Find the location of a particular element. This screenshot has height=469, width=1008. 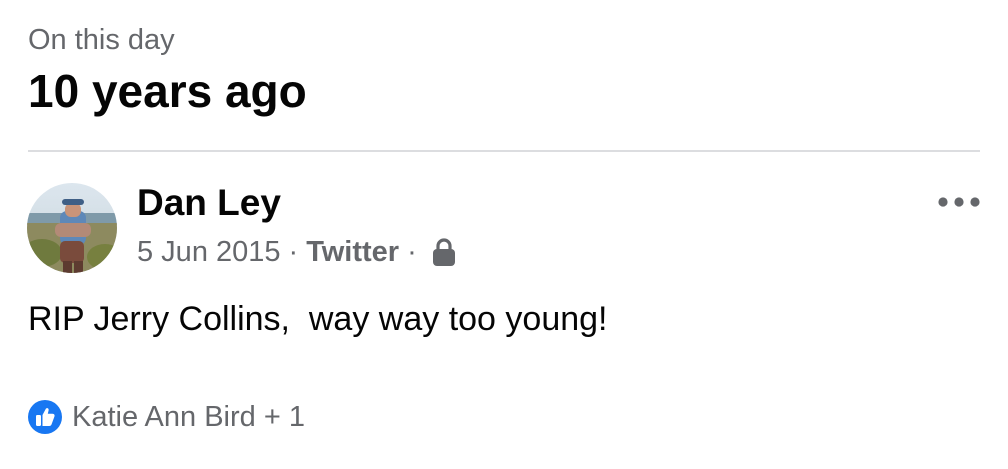

post-text: RIP Jerry Collins, way way too young! is located at coordinates (318, 319).